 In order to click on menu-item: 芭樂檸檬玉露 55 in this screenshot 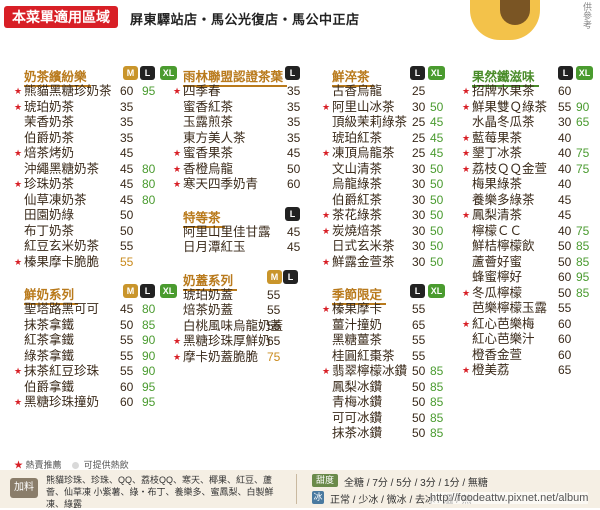, I will do `click(536, 309)`.